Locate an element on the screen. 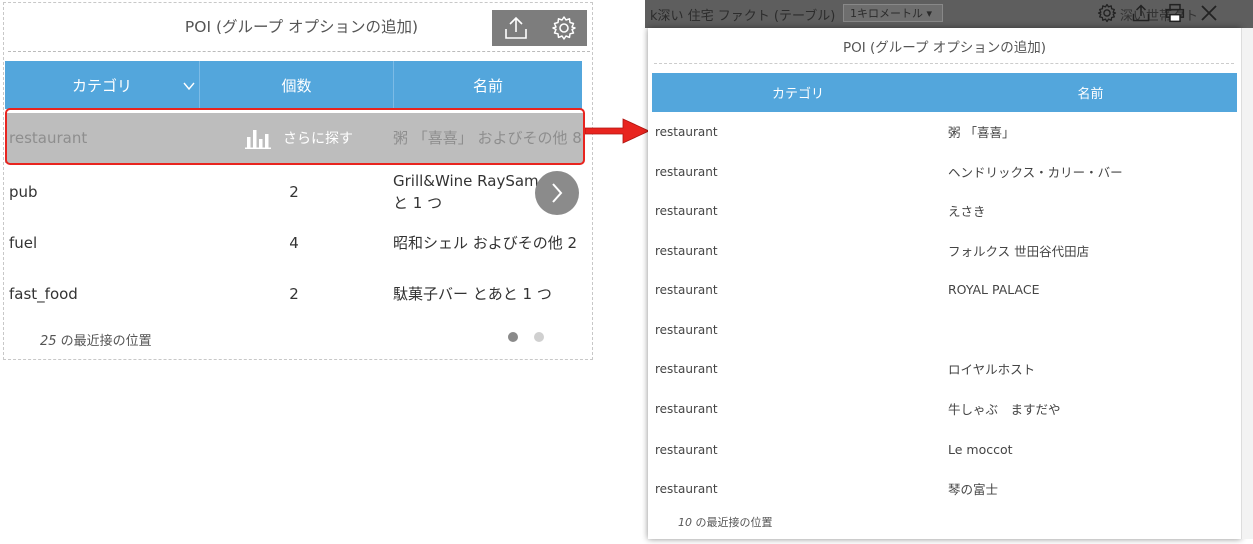 This screenshot has height=544, width=1253. column-label-name: 名前 is located at coordinates (487, 85).